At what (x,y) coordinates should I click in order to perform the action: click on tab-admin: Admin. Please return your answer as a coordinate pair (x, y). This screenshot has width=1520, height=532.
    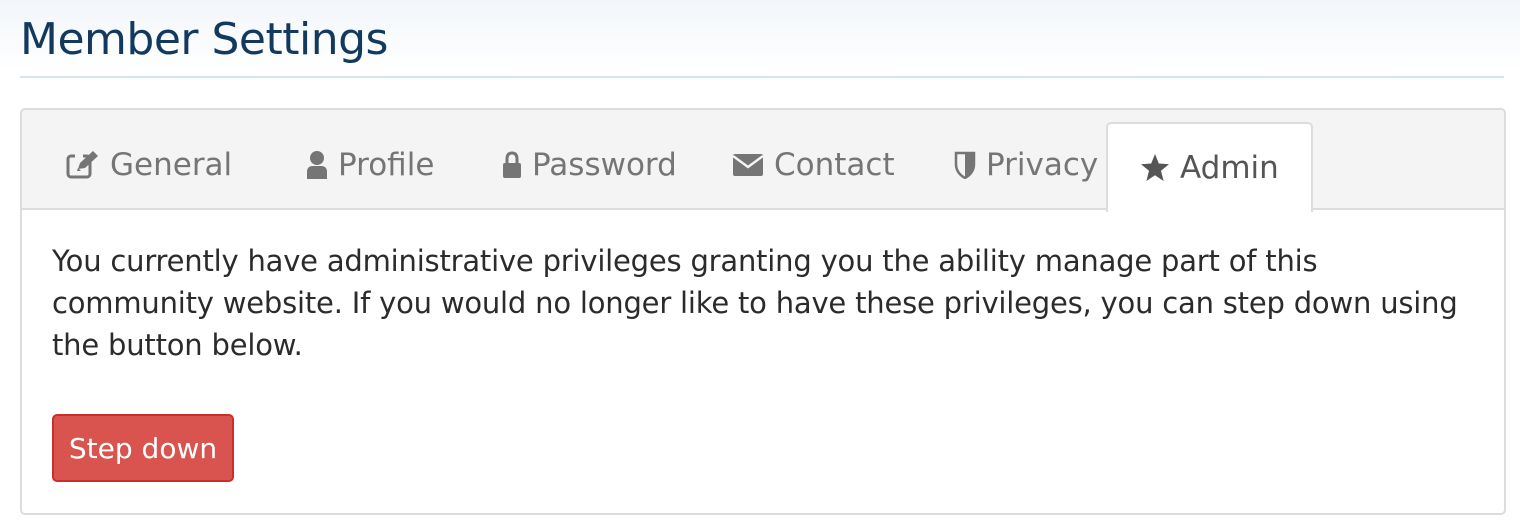
    Looking at the image, I should click on (1209, 167).